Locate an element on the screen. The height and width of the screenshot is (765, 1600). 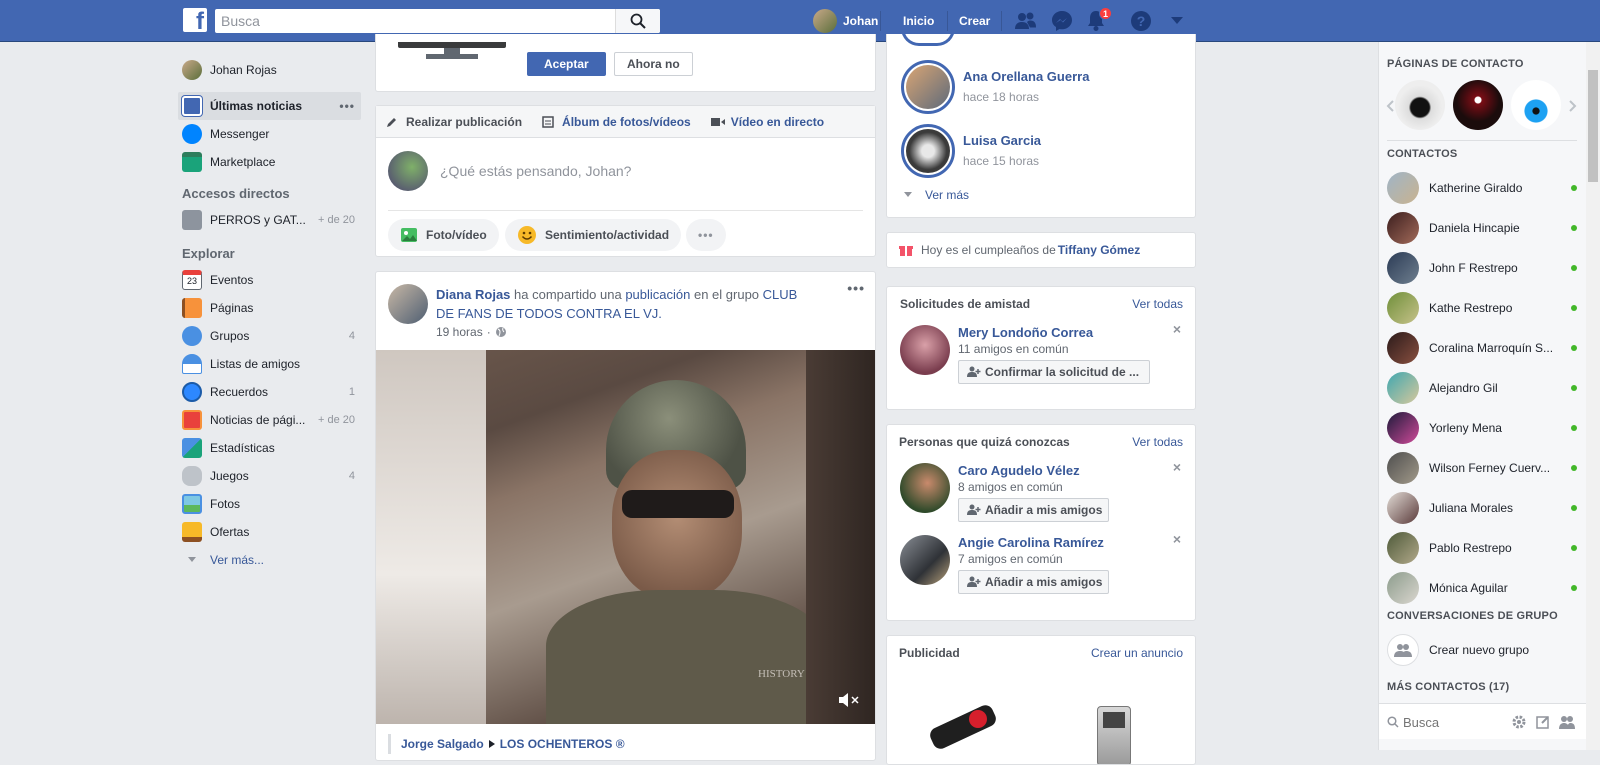
request-name: Mery Londoño Correa is located at coordinates (1025, 332).